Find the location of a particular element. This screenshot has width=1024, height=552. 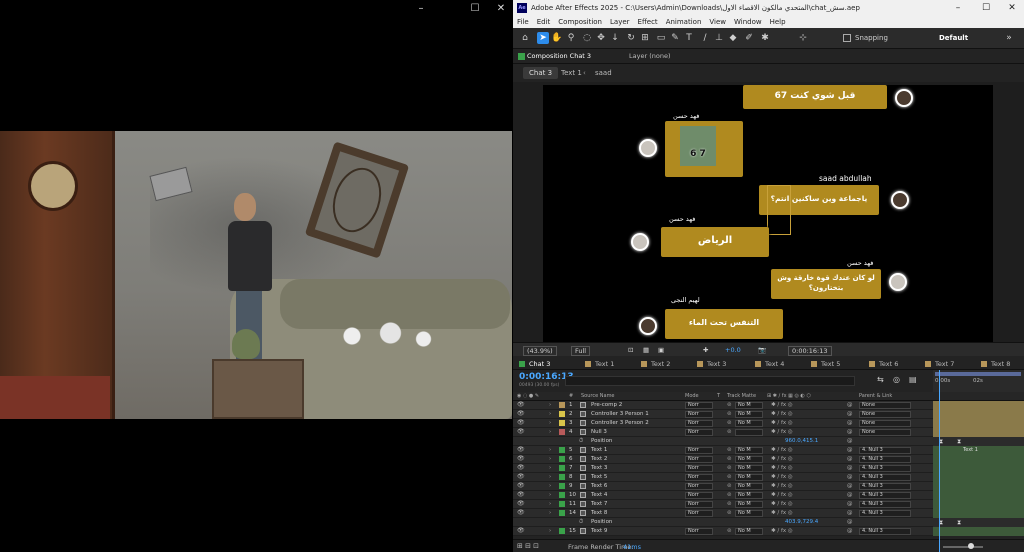

property-value: 960.0,415.1 is located at coordinates (801, 441).